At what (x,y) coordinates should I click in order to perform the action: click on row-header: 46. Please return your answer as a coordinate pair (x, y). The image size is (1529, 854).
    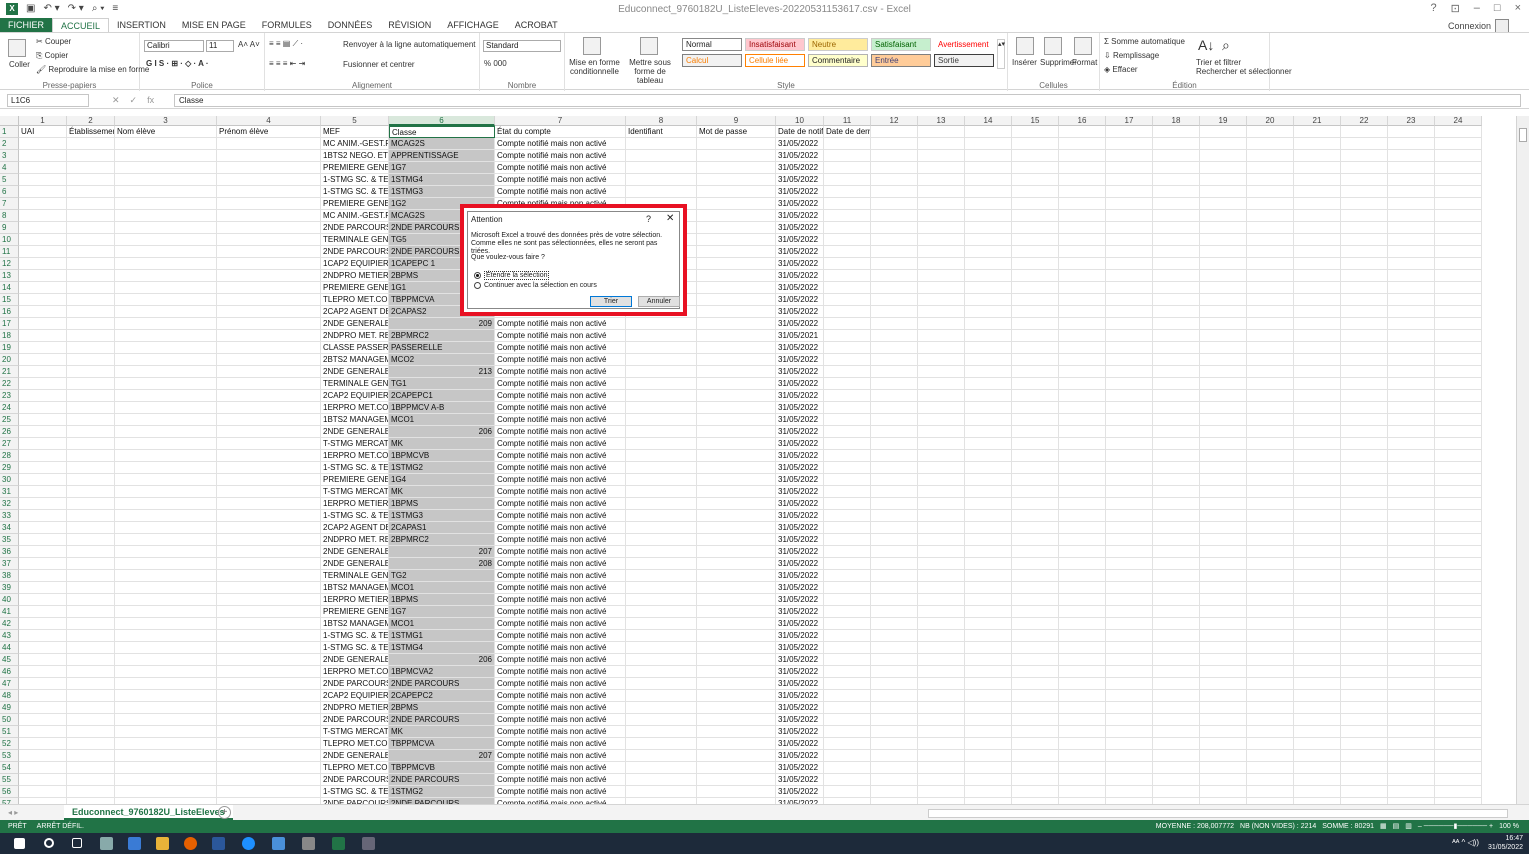
    Looking at the image, I should click on (9, 672).